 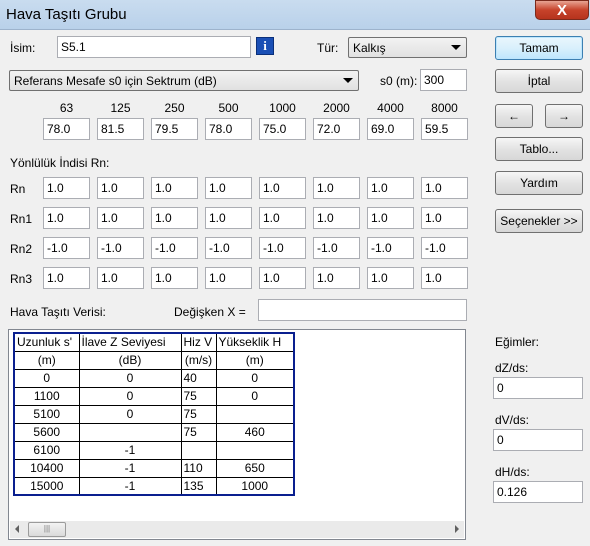 I want to click on spectrum-select: Referans Mesafe s0 için Sektrum (dB), so click(x=184, y=80).